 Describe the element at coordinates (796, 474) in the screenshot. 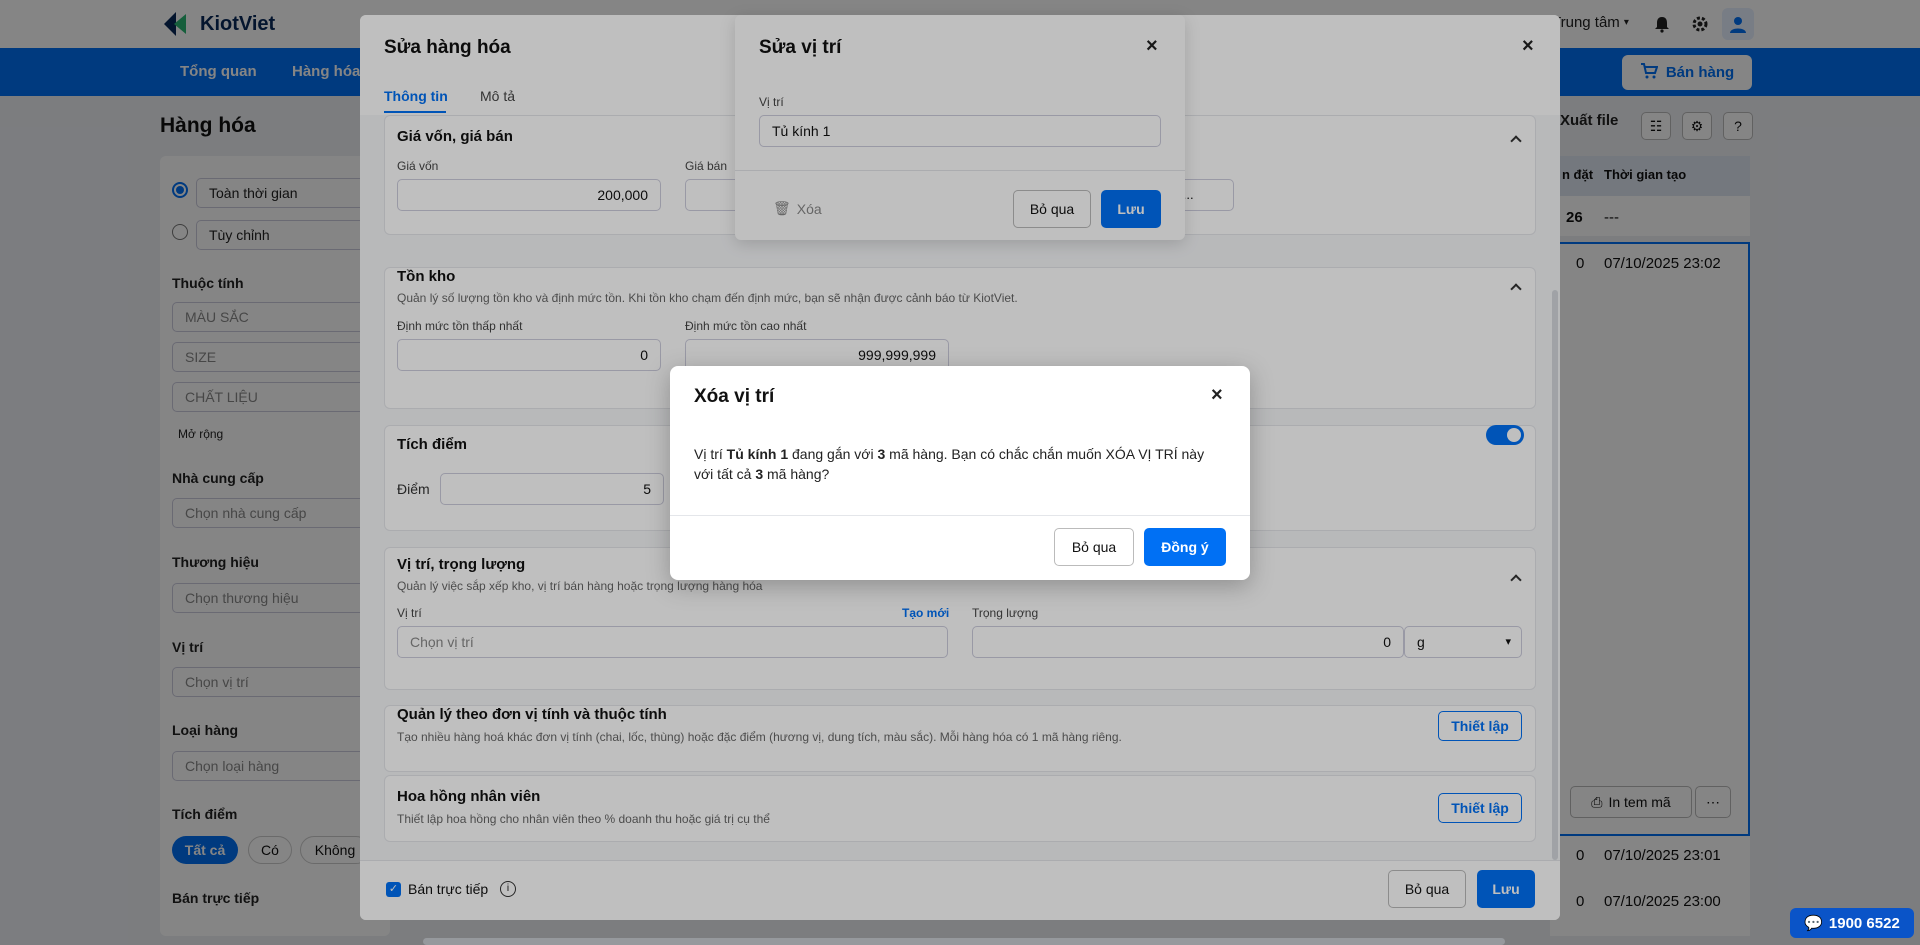

I see `msg-part: mã hàng?` at that location.